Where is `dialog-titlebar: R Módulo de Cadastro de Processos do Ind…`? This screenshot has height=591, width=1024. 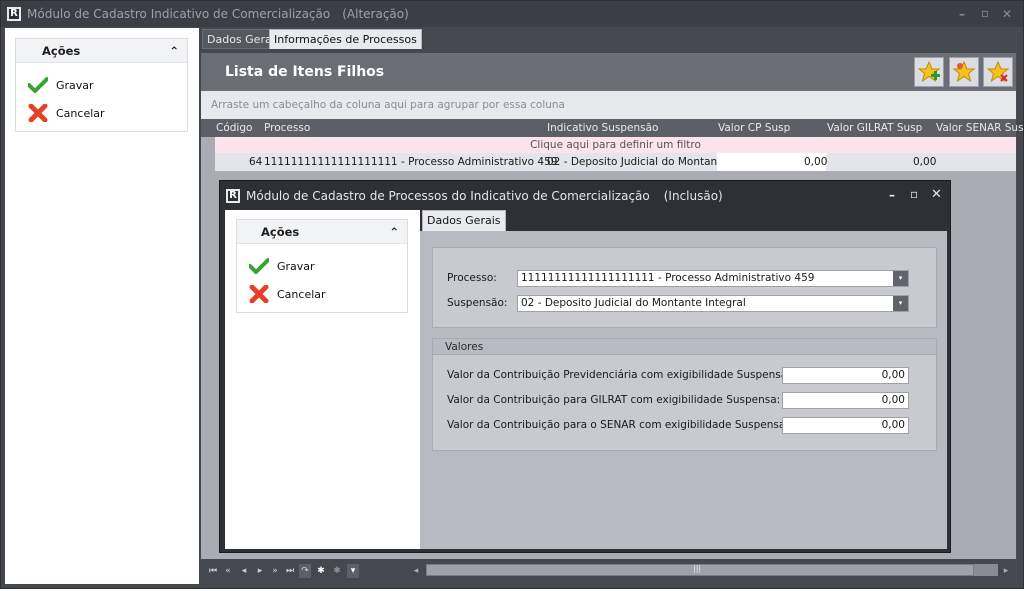
dialog-titlebar: R Módulo de Cadastro de Processos do Ind… is located at coordinates (585, 195).